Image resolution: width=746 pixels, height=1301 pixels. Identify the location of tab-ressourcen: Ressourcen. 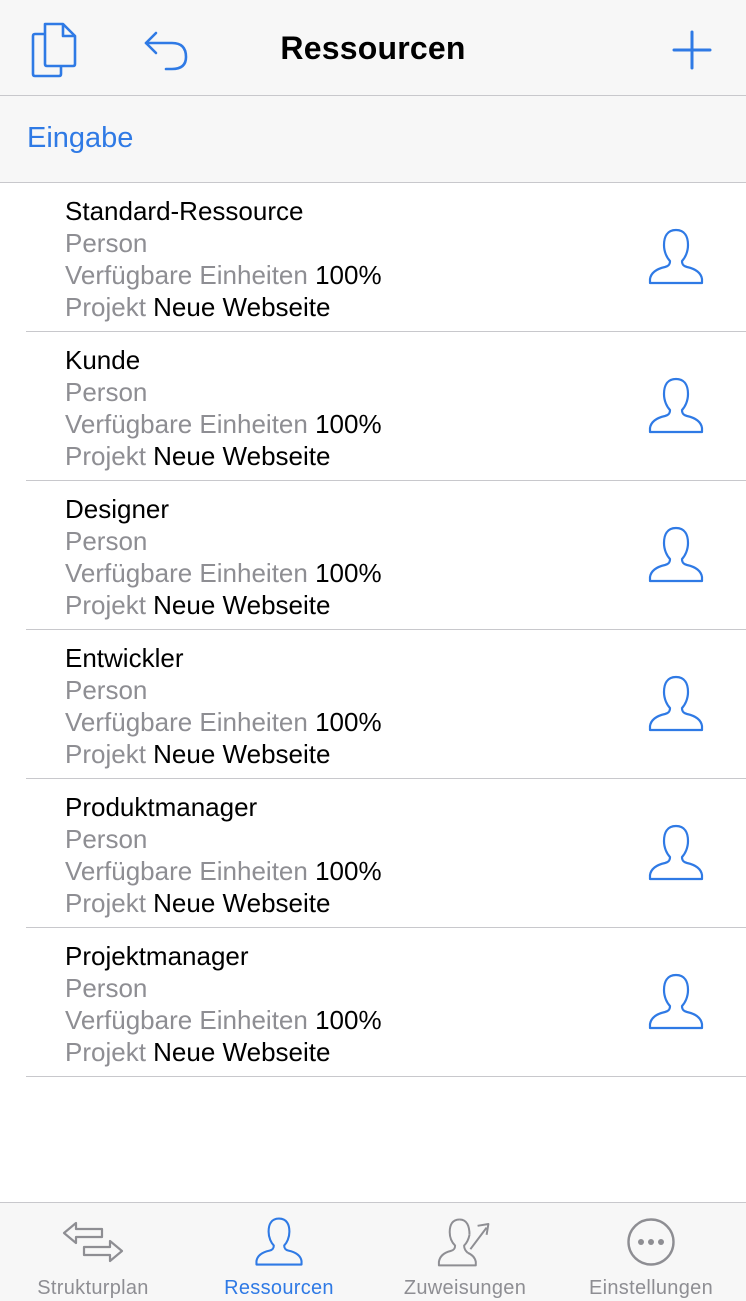
(279, 1252).